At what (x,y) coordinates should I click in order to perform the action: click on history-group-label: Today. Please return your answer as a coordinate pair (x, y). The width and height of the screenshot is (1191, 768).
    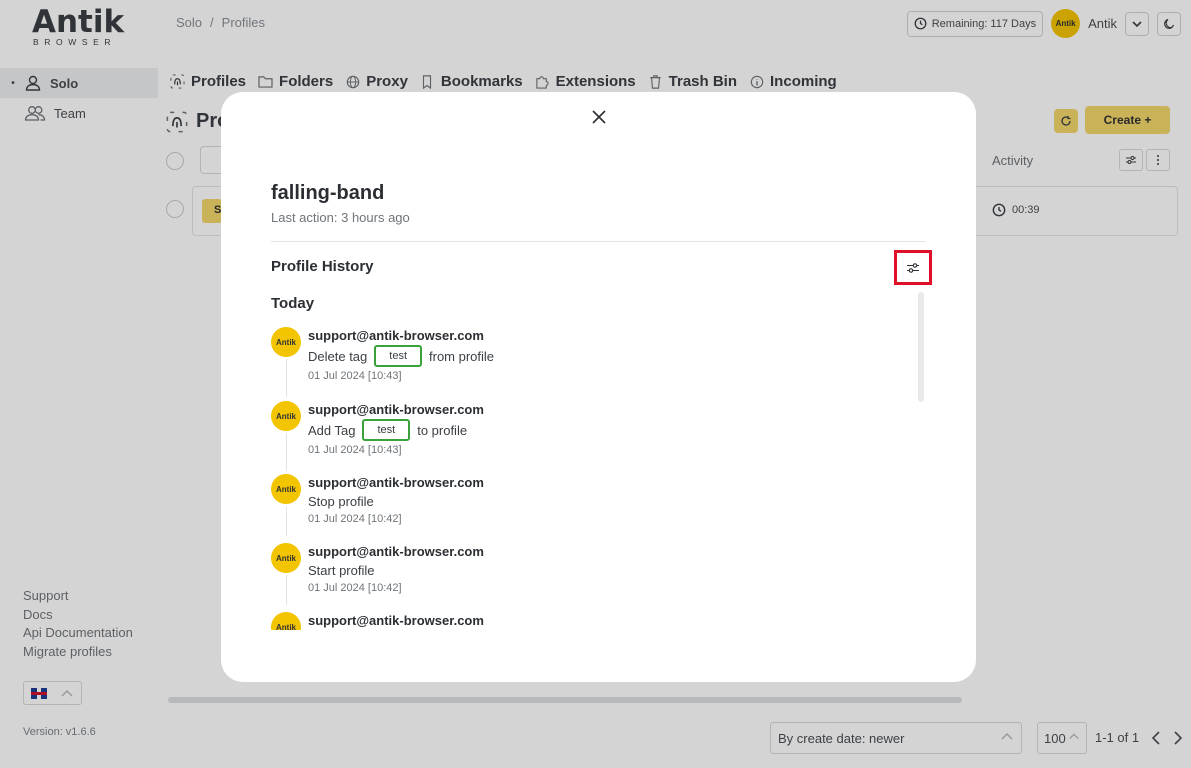
    Looking at the image, I should click on (293, 303).